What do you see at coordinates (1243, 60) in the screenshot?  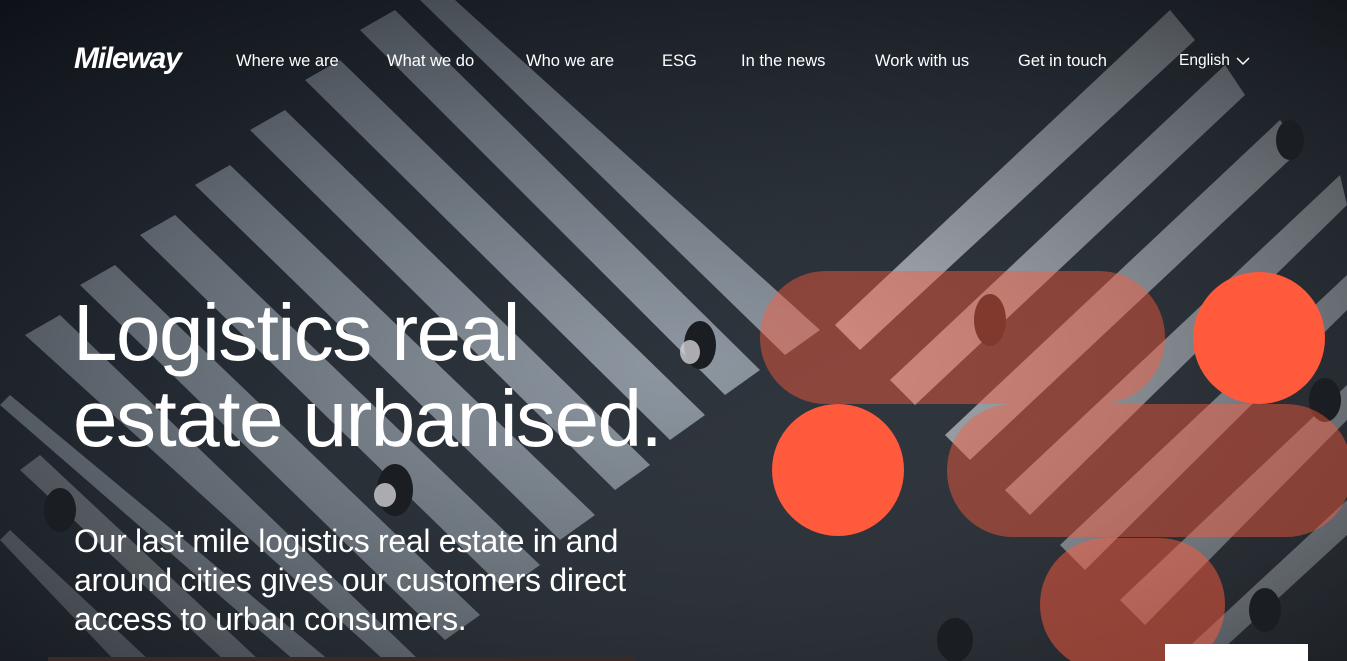 I see `chevron-down-icon` at bounding box center [1243, 60].